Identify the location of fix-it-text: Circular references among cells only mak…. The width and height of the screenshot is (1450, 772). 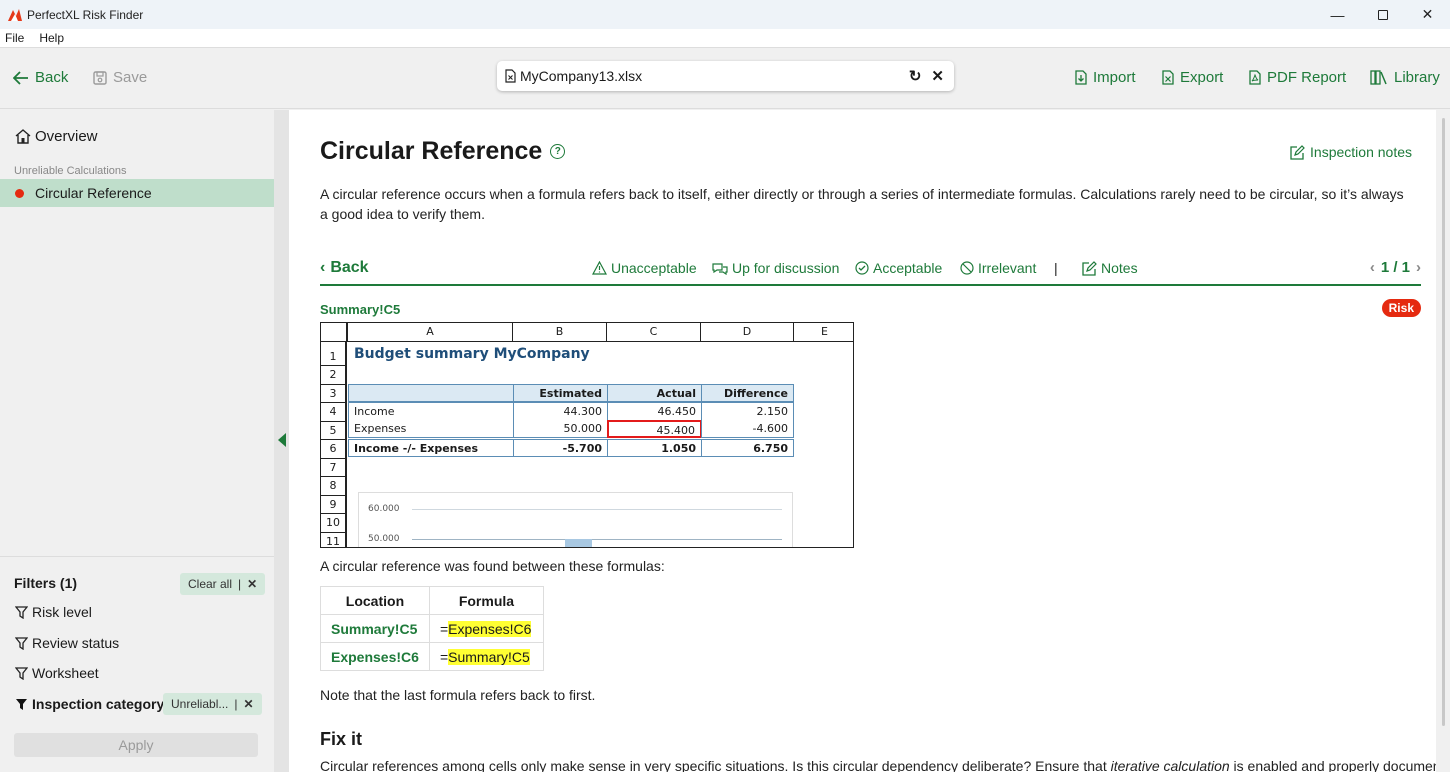
(878, 765).